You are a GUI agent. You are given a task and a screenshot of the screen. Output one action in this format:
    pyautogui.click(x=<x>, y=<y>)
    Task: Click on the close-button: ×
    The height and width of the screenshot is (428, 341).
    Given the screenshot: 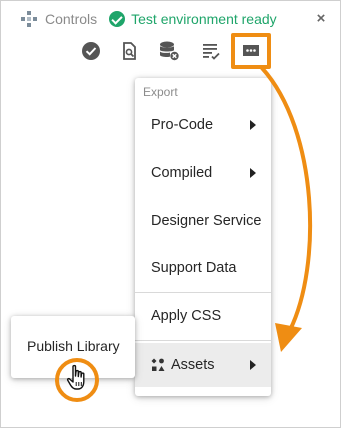 What is the action you would take?
    pyautogui.click(x=321, y=19)
    